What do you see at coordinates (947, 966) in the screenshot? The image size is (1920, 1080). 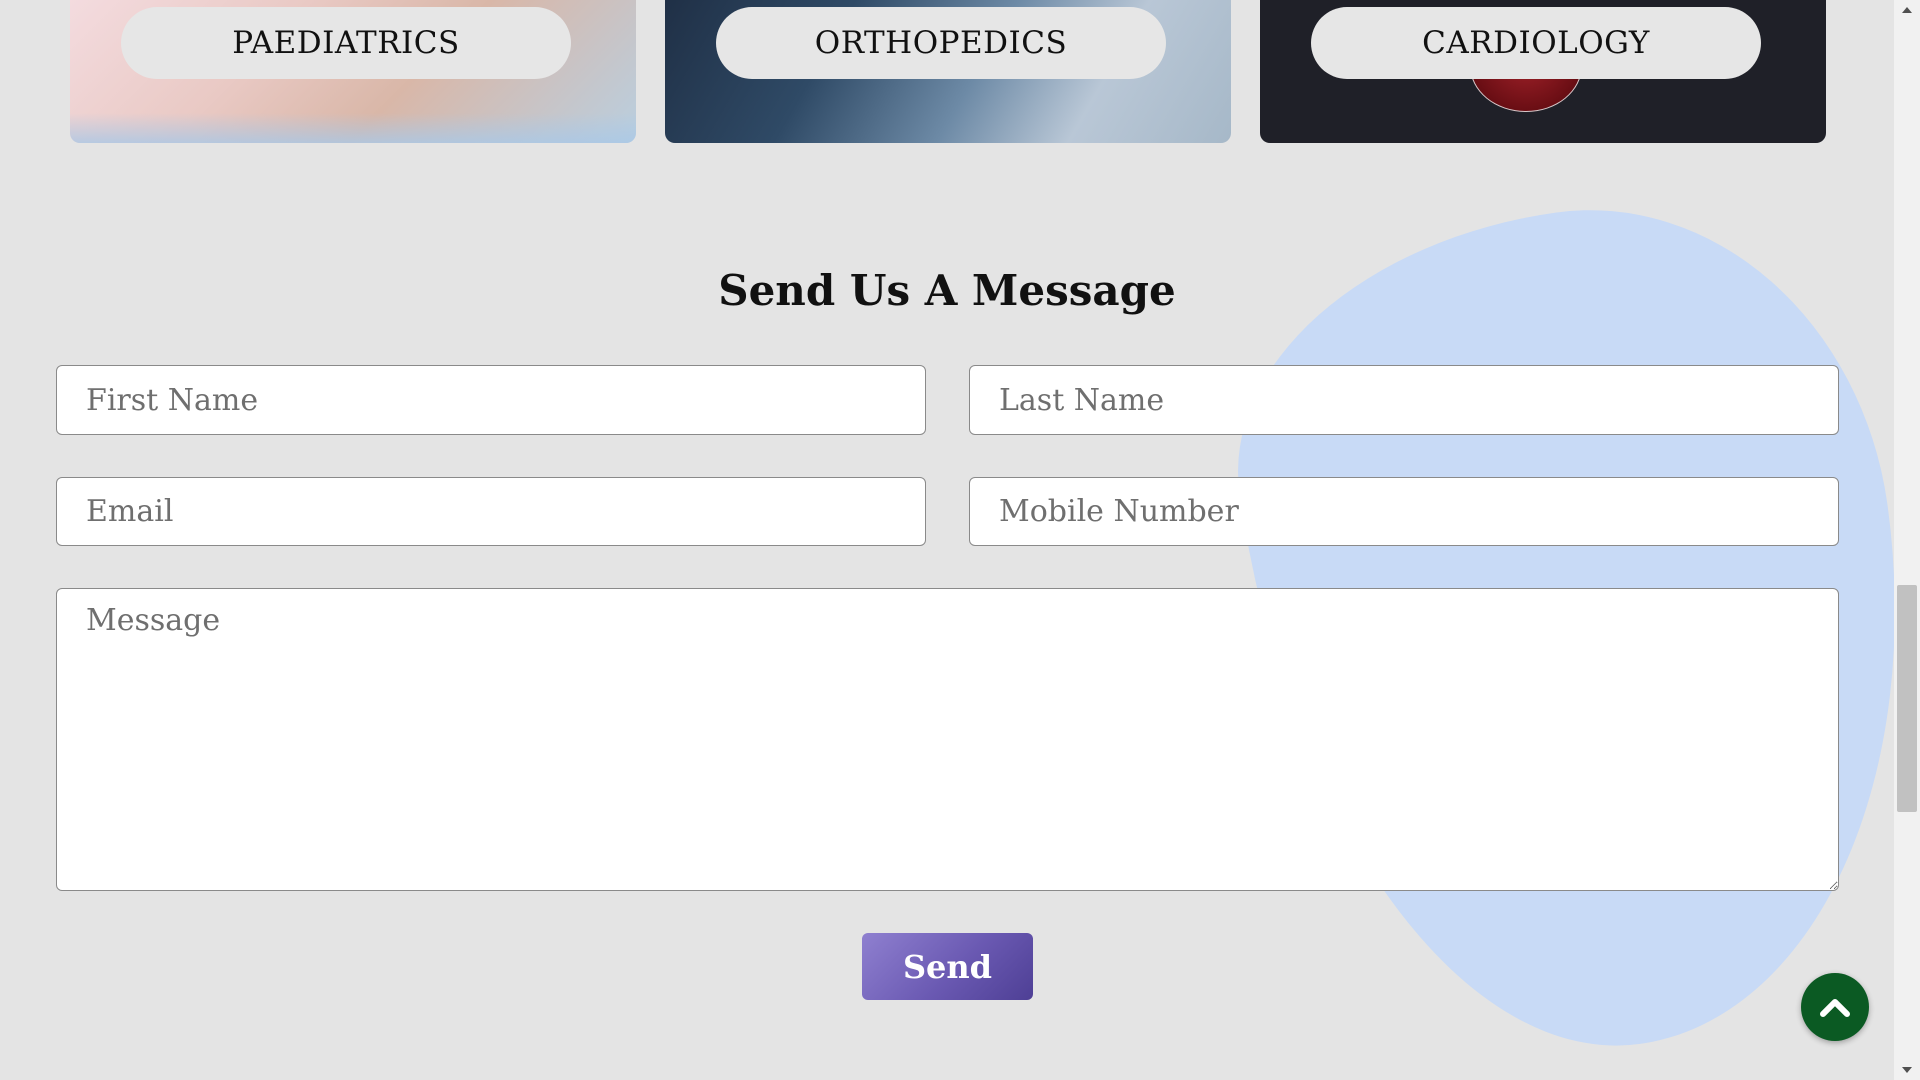 I see `send-button: Send` at bounding box center [947, 966].